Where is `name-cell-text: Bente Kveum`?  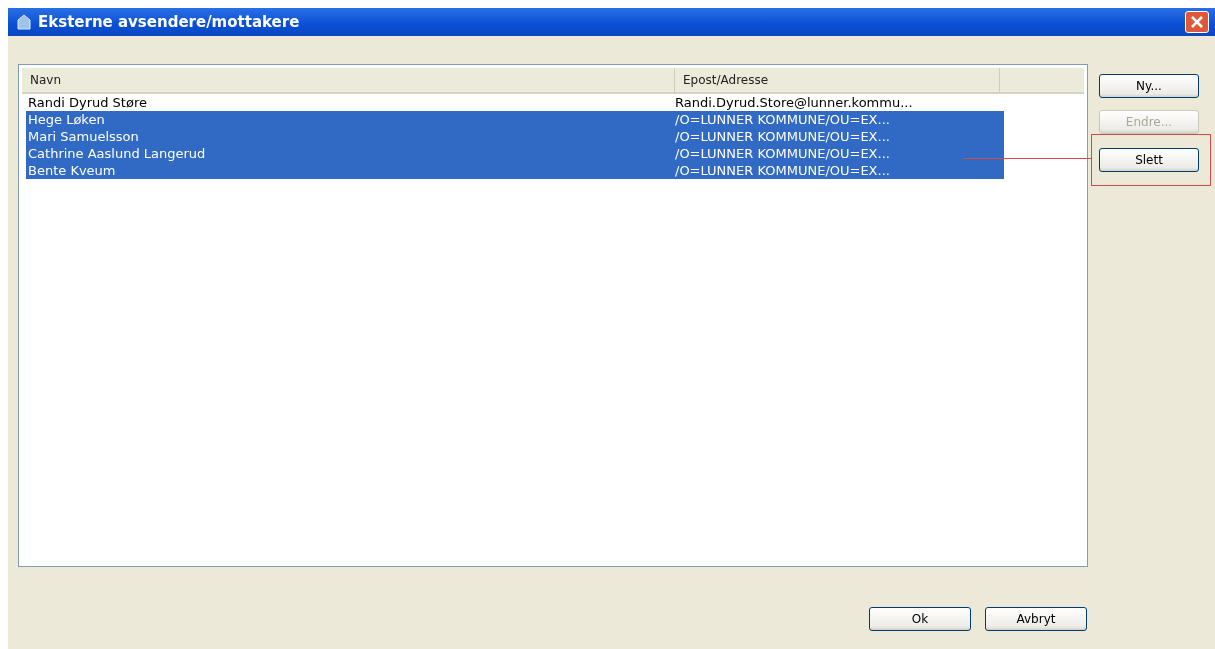 name-cell-text: Bente Kveum is located at coordinates (72, 170).